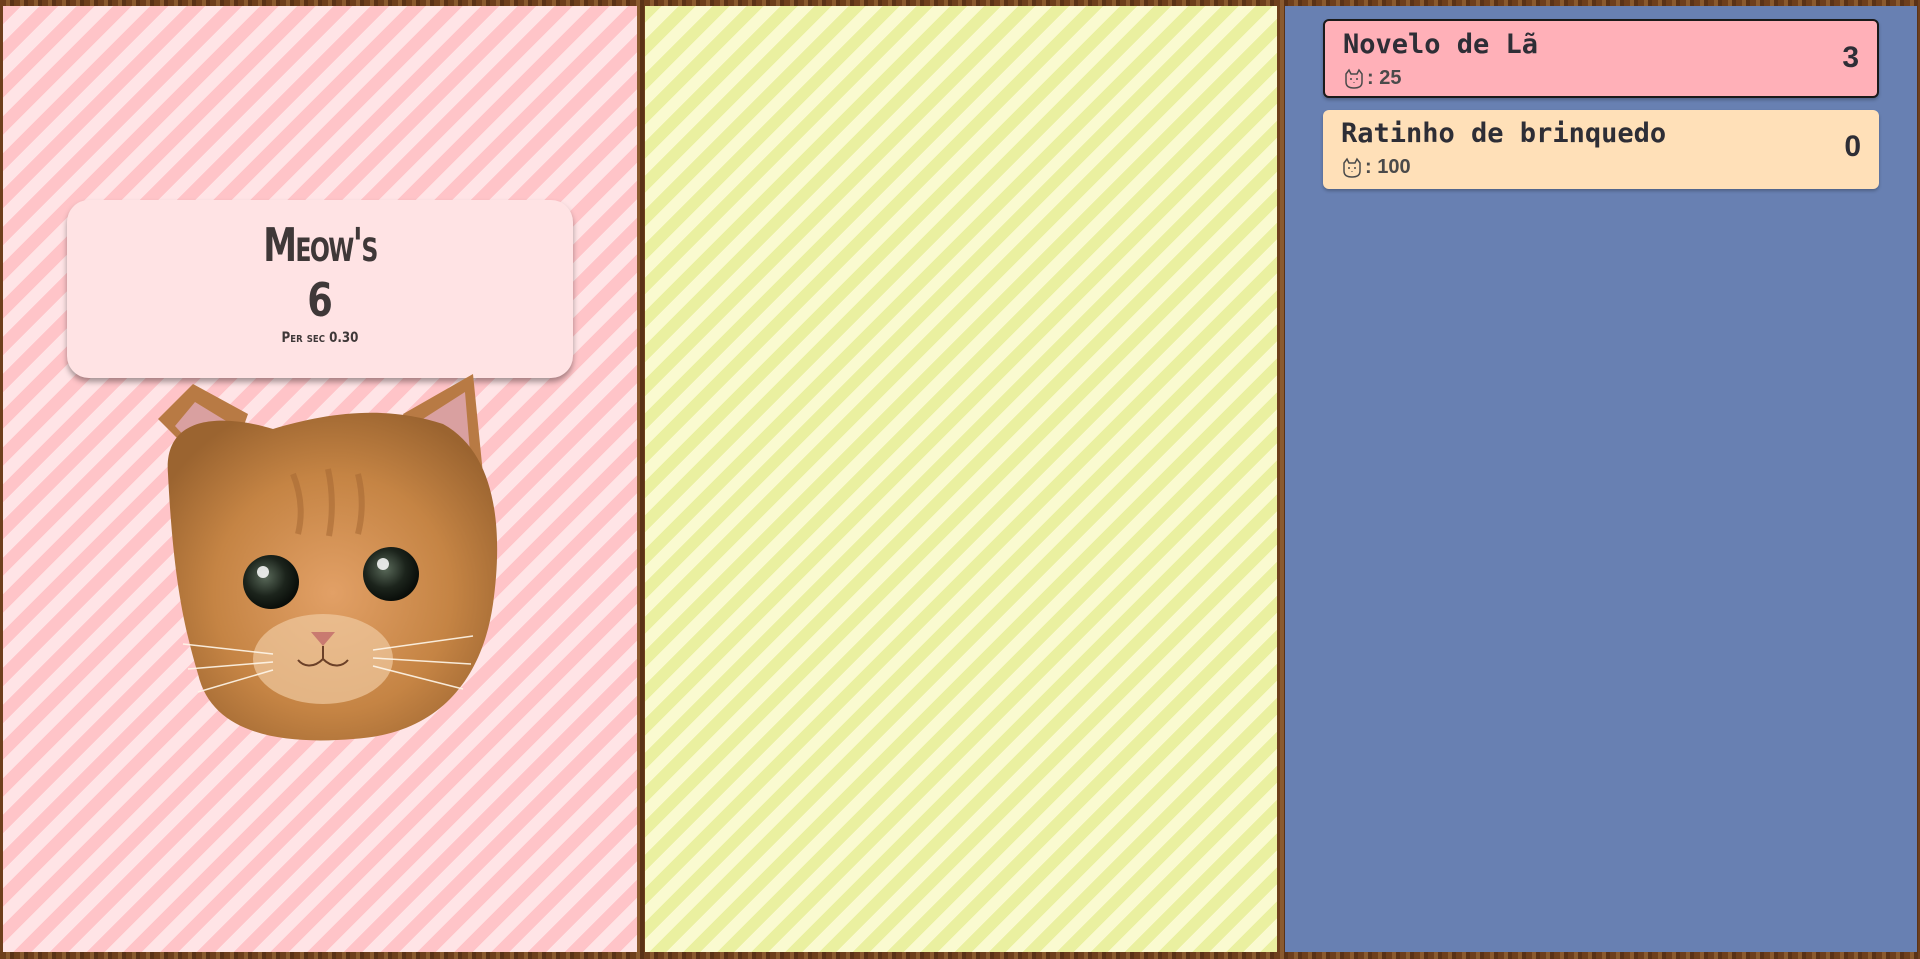 The image size is (1920, 959). What do you see at coordinates (1850, 57) in the screenshot?
I see `shop-item-owned-count: 3` at bounding box center [1850, 57].